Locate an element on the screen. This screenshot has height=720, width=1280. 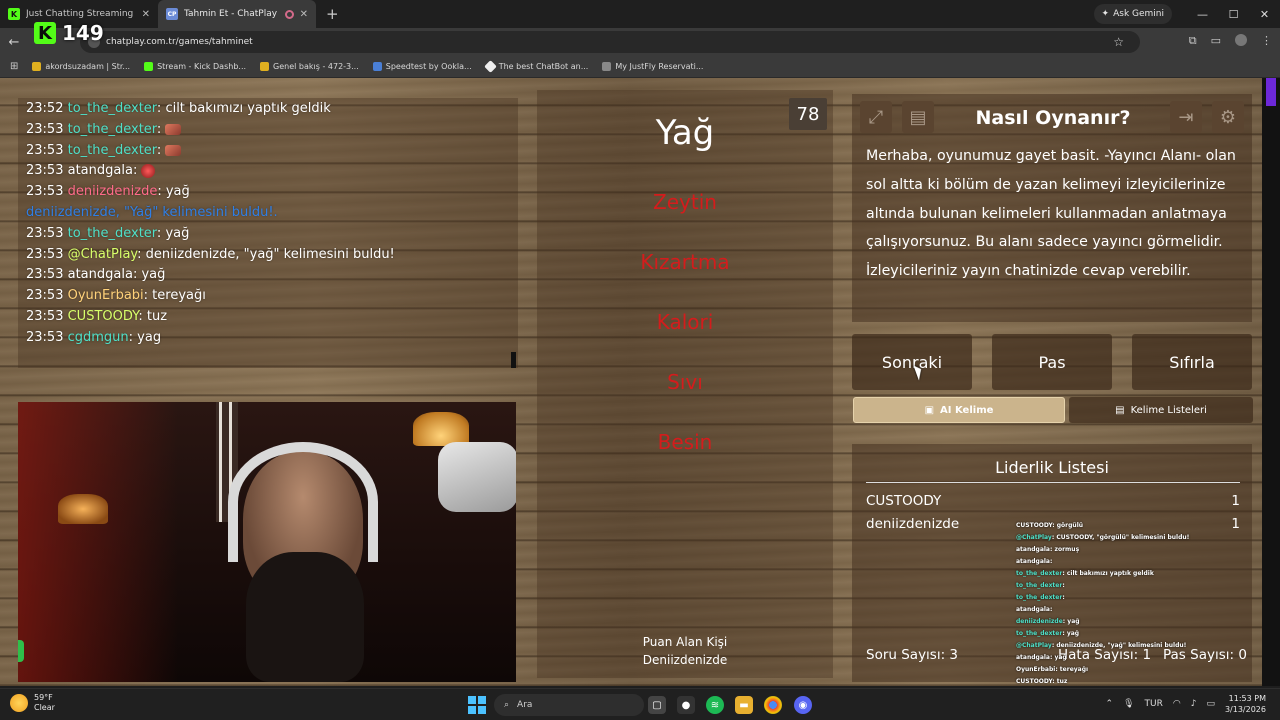
overlay-username: @ChatPlay is located at coordinates (1034, 645).